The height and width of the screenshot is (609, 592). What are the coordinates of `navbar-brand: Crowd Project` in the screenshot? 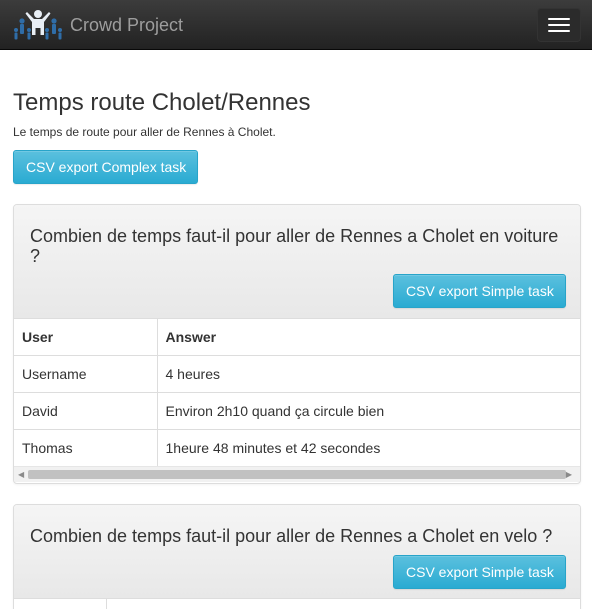 It's located at (98, 25).